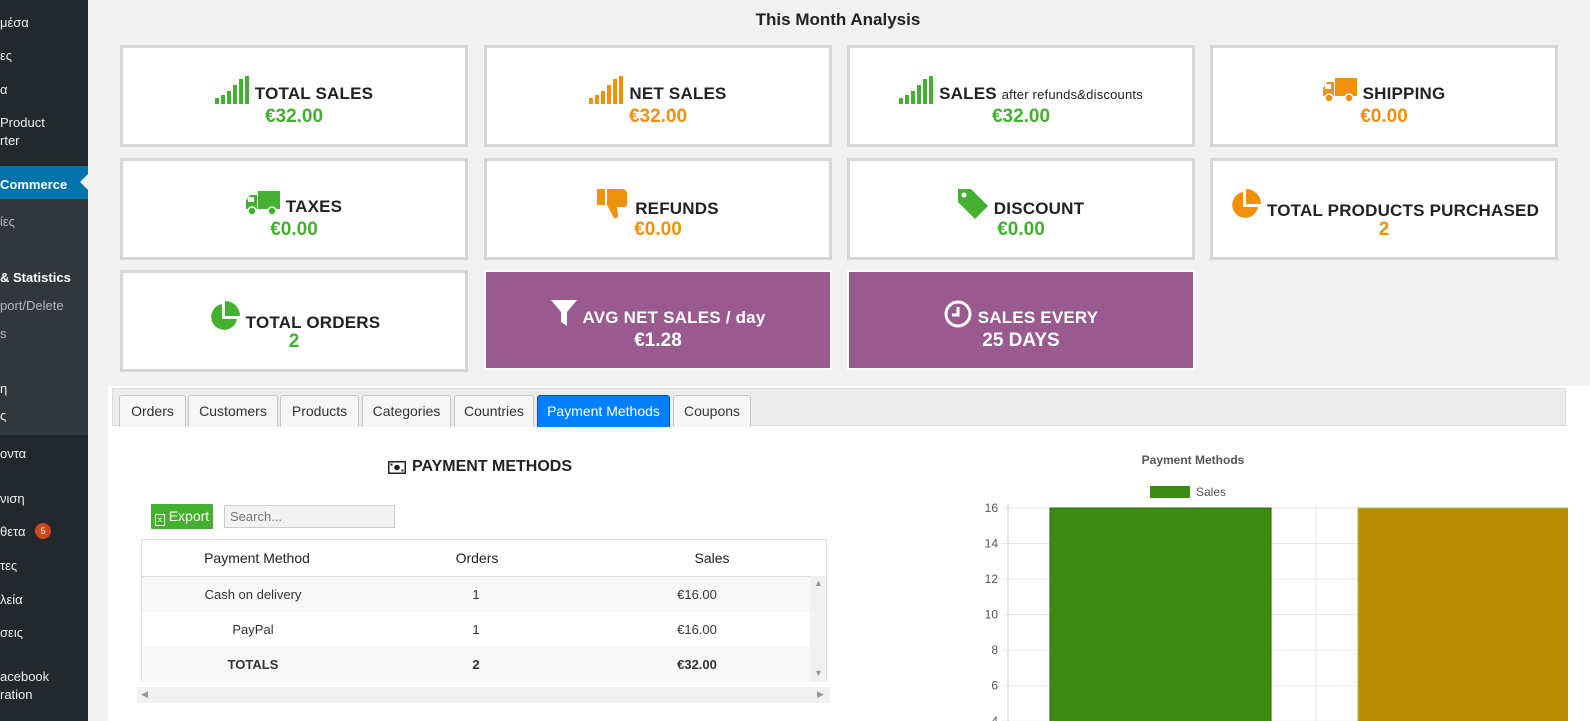 Image resolution: width=1590 pixels, height=721 pixels. I want to click on y-tick-label: 6, so click(994, 686).